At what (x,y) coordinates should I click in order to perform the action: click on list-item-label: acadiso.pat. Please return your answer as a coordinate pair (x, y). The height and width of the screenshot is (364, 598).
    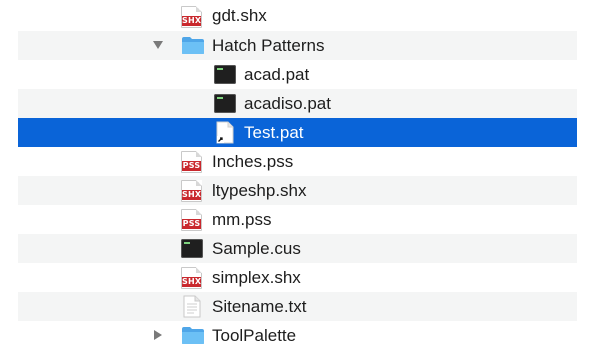
    Looking at the image, I should click on (287, 103).